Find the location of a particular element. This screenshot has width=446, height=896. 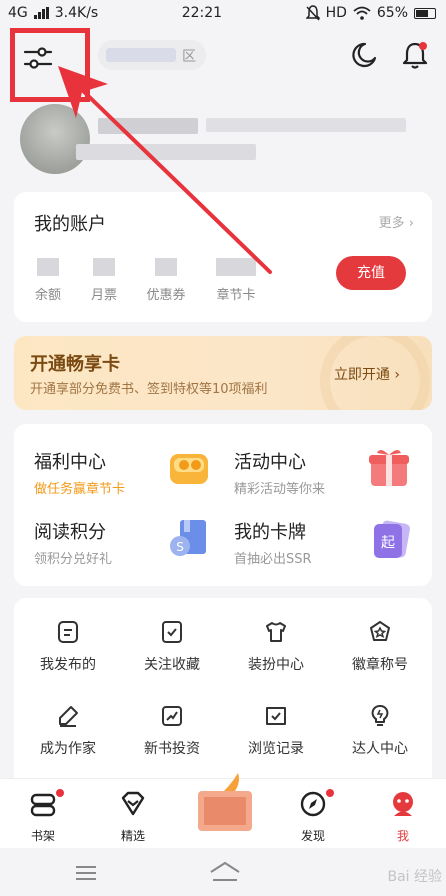

clock: 22:21 is located at coordinates (202, 13).